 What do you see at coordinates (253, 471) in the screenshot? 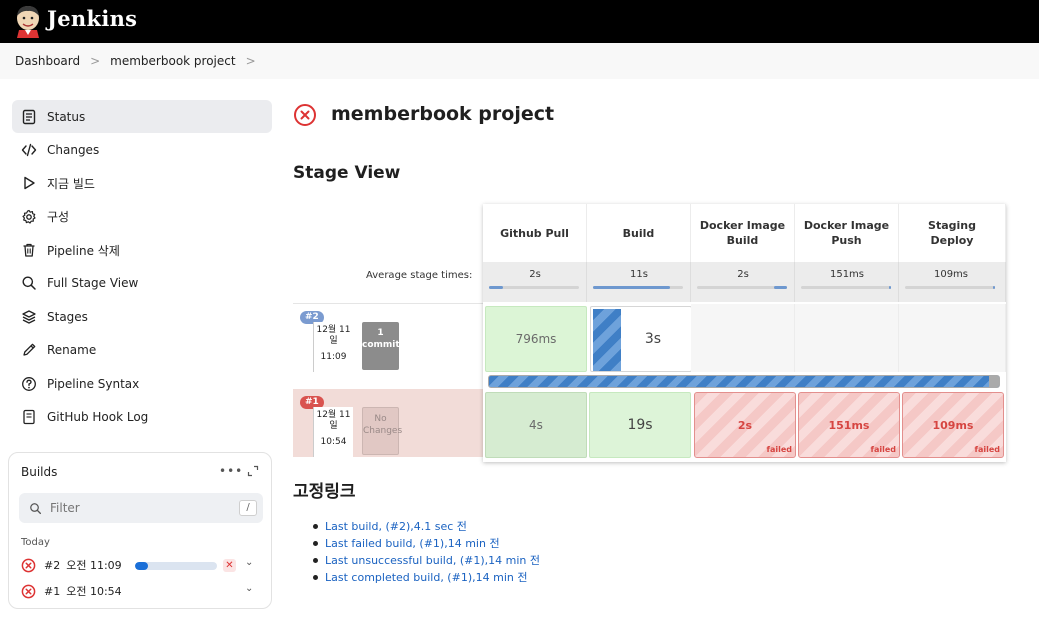
I see `expand-icon` at bounding box center [253, 471].